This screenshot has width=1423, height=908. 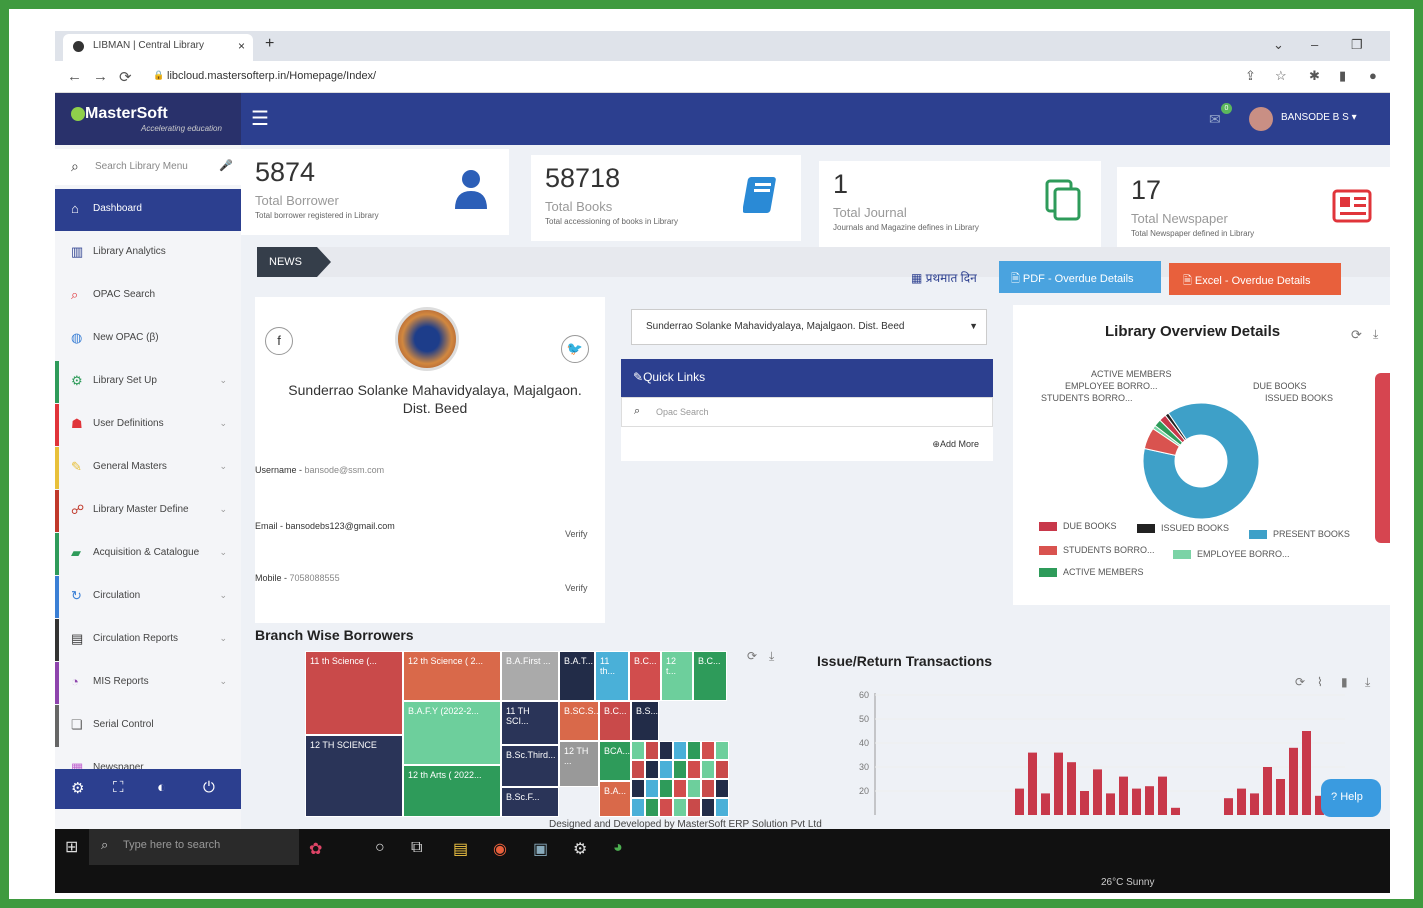 What do you see at coordinates (148, 511) in the screenshot?
I see `sidebar-item-7: ☍ Library Master Define ⌄` at bounding box center [148, 511].